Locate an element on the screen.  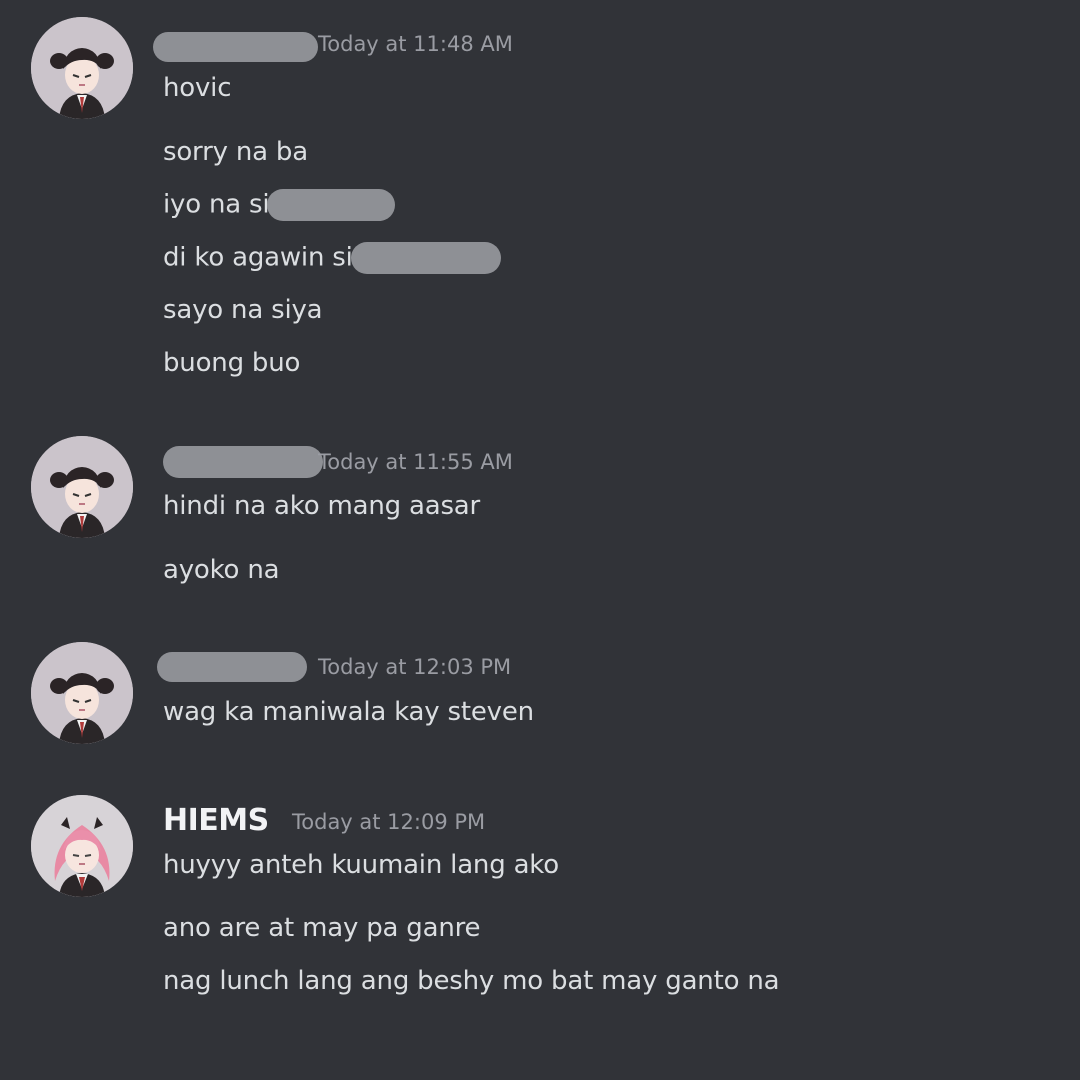
message-header: Today at 12:03 PM is located at coordinates (460, 671).